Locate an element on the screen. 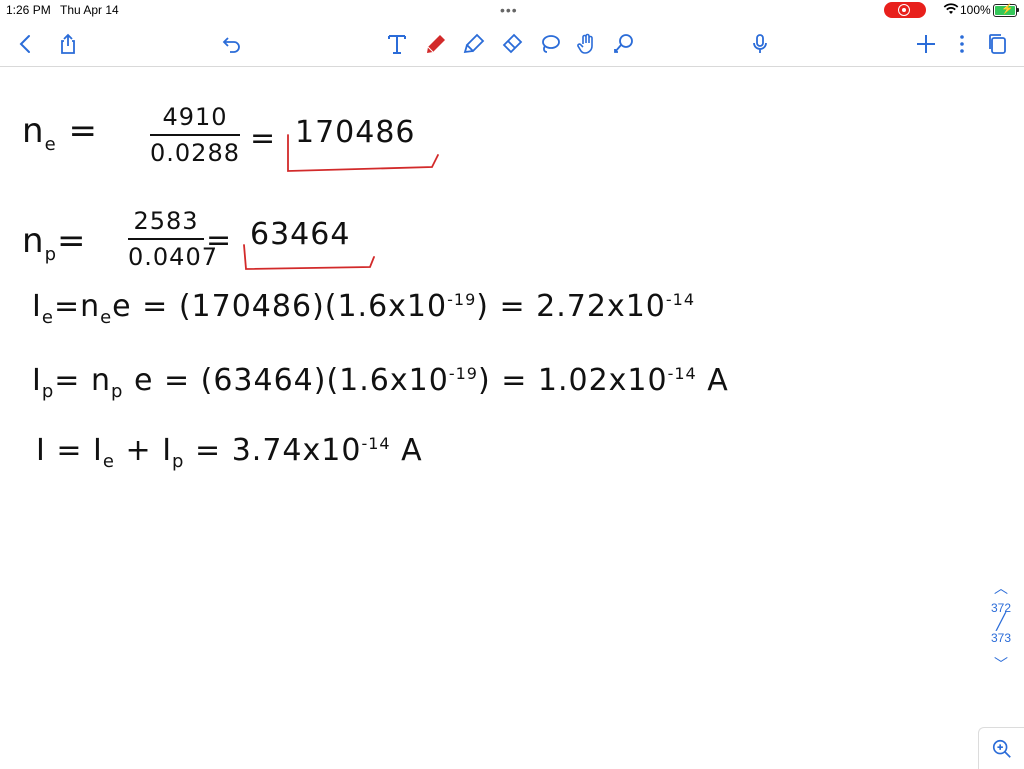 The height and width of the screenshot is (769, 1024). undo-icon is located at coordinates (232, 44).